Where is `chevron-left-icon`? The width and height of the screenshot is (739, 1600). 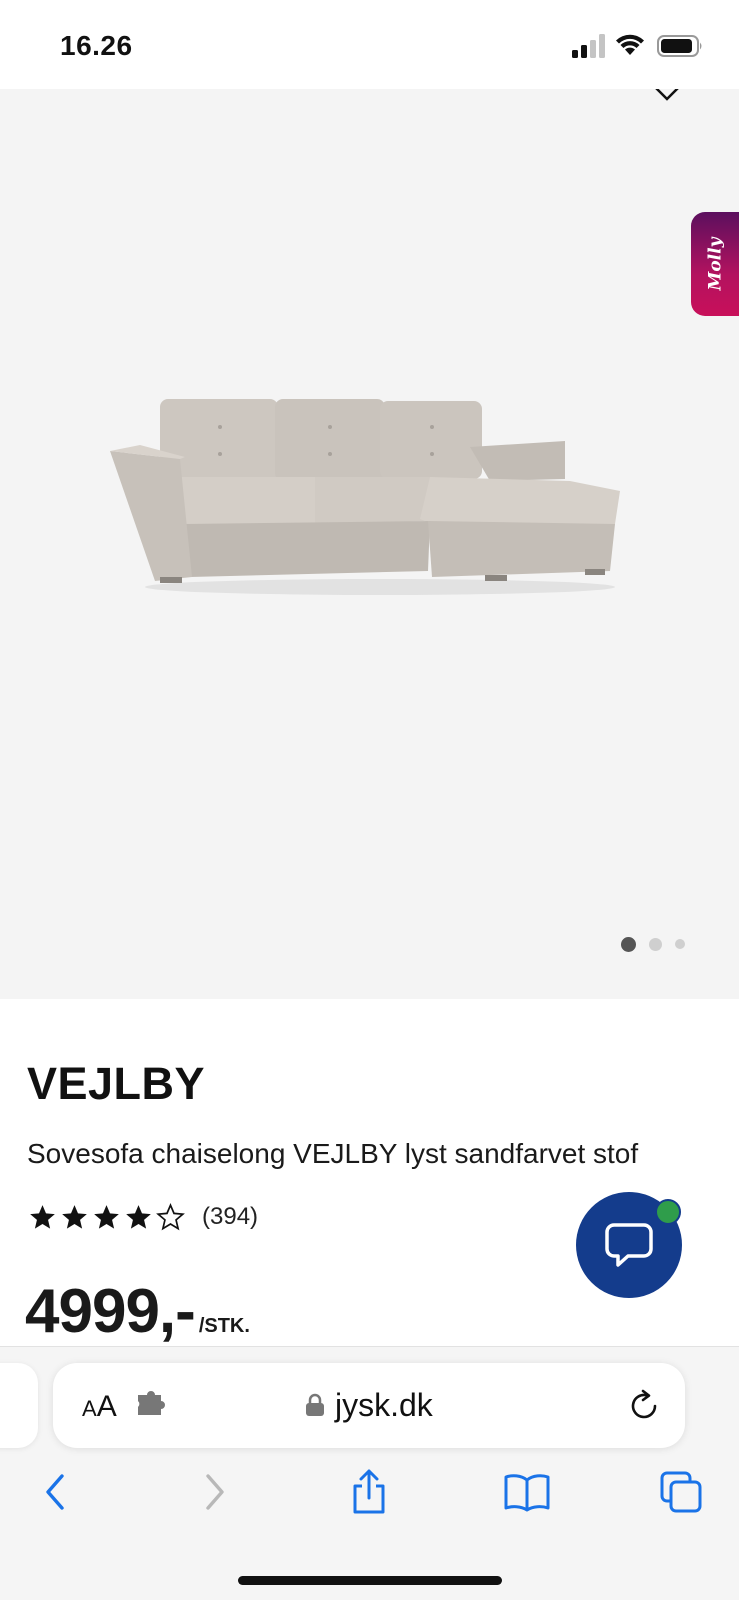
chevron-left-icon is located at coordinates (55, 1492).